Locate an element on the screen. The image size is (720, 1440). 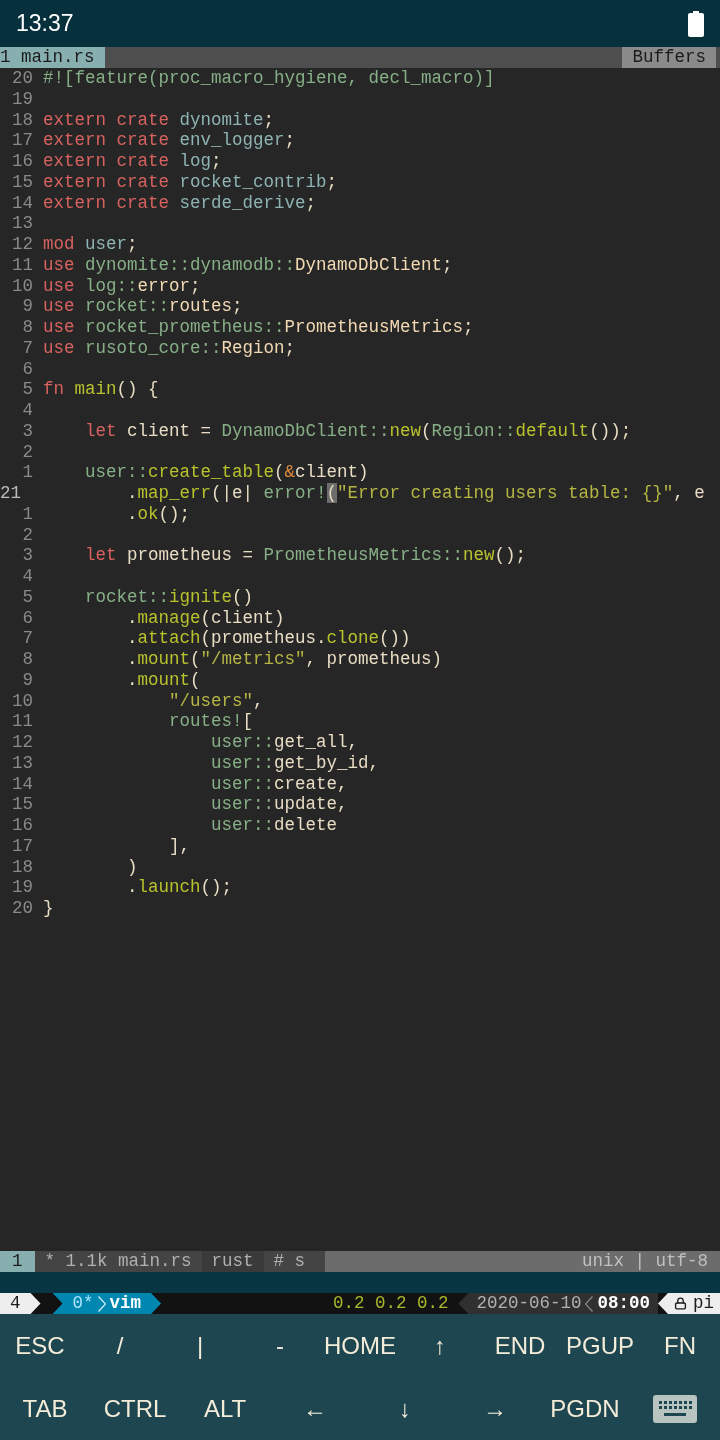
extra-key: ↓ is located at coordinates (405, 1408).